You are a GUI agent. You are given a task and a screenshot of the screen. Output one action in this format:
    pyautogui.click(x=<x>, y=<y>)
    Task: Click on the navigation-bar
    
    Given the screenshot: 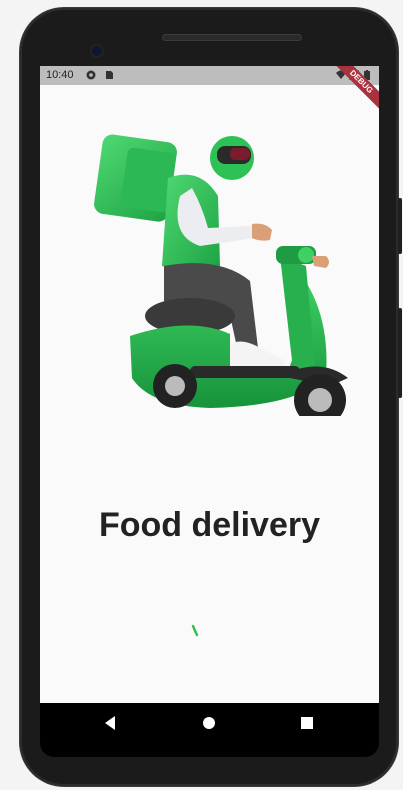 What is the action you would take?
    pyautogui.click(x=209, y=723)
    